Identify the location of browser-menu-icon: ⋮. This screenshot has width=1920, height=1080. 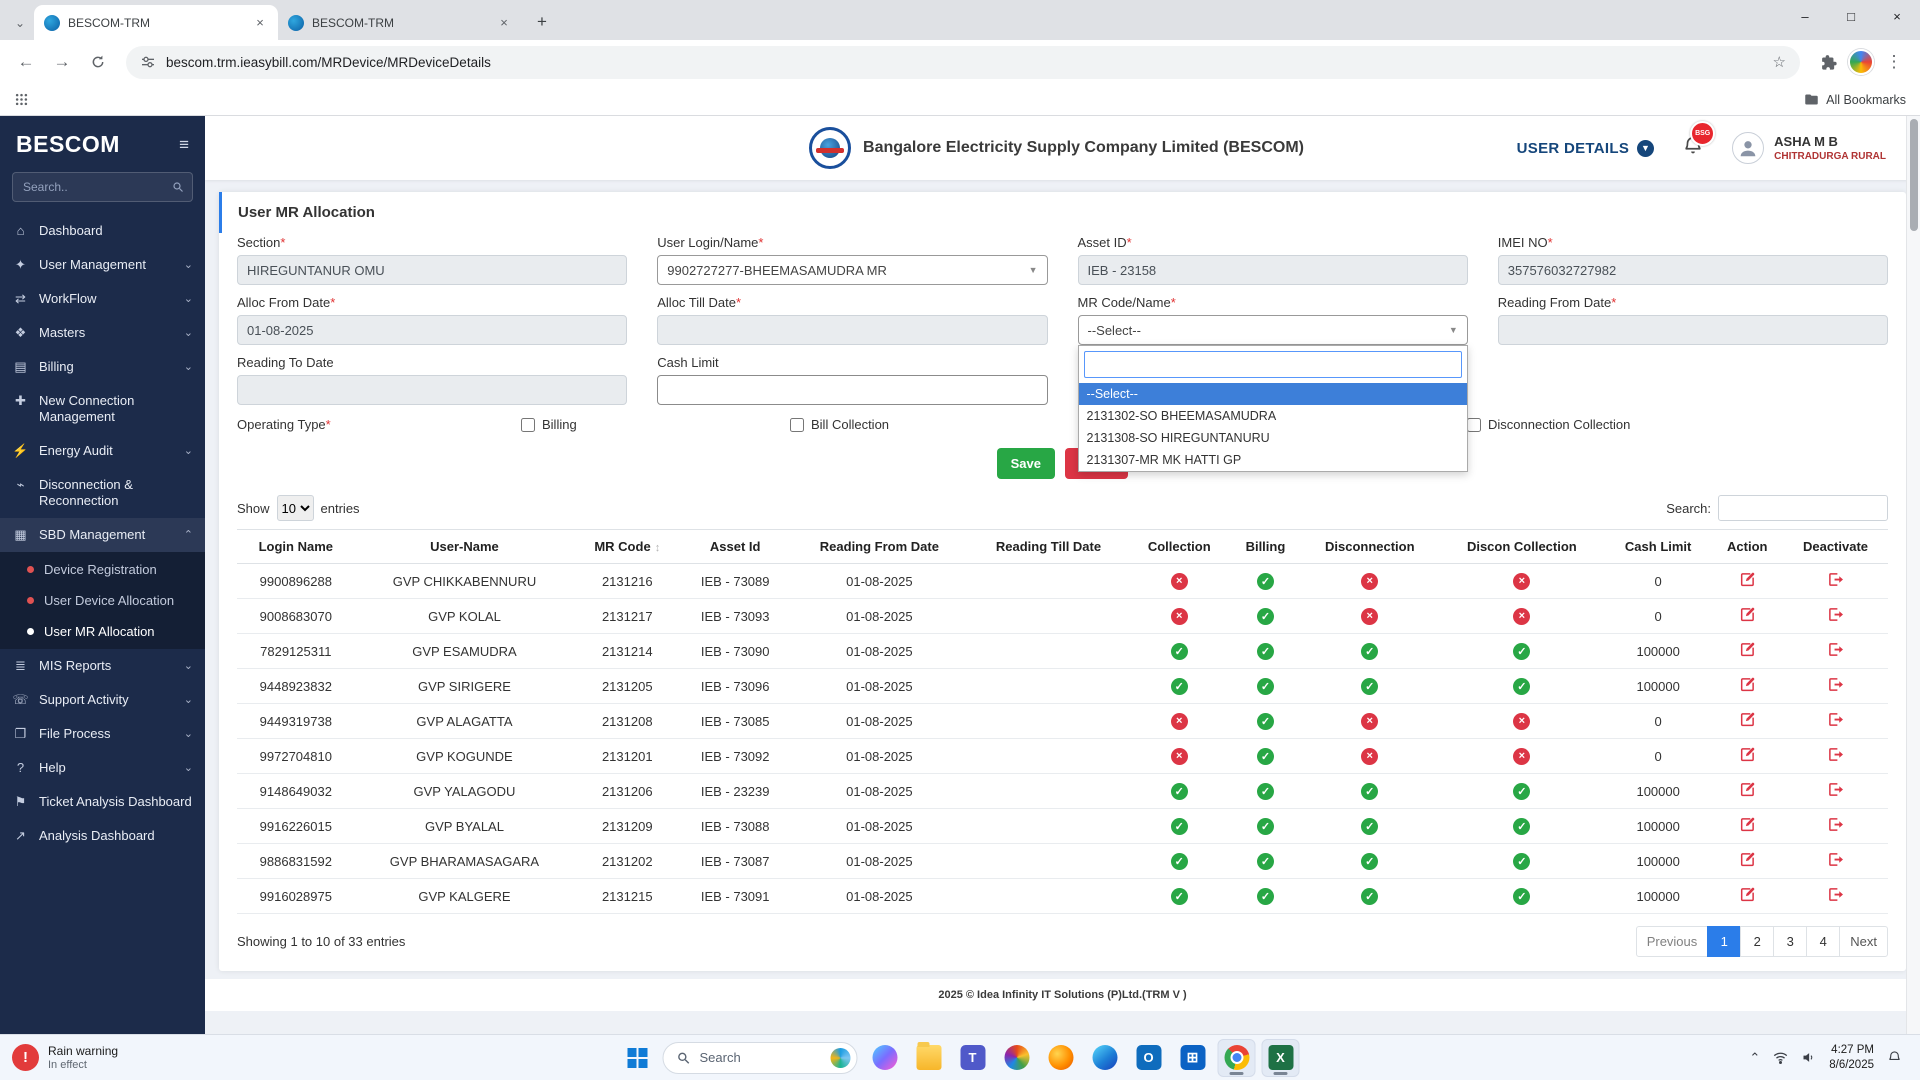
(1894, 62).